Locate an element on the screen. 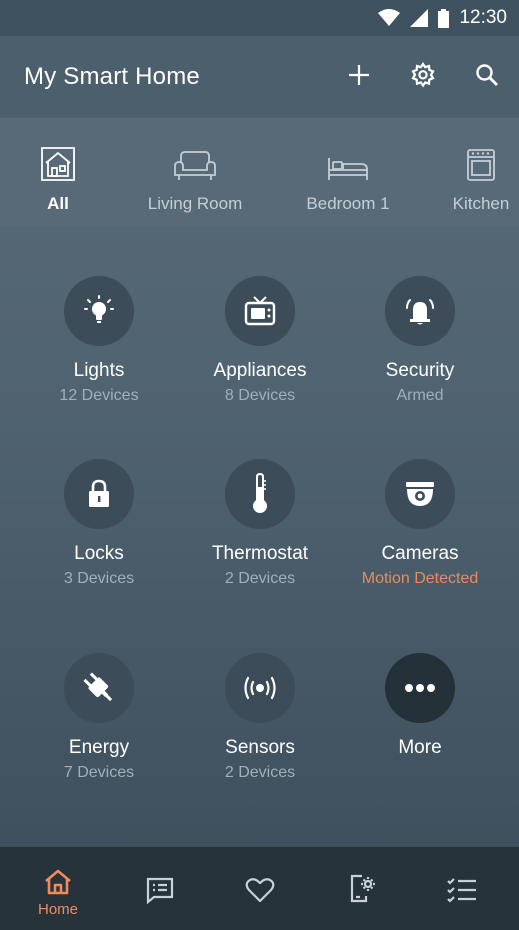  sensor-icon is located at coordinates (260, 688).